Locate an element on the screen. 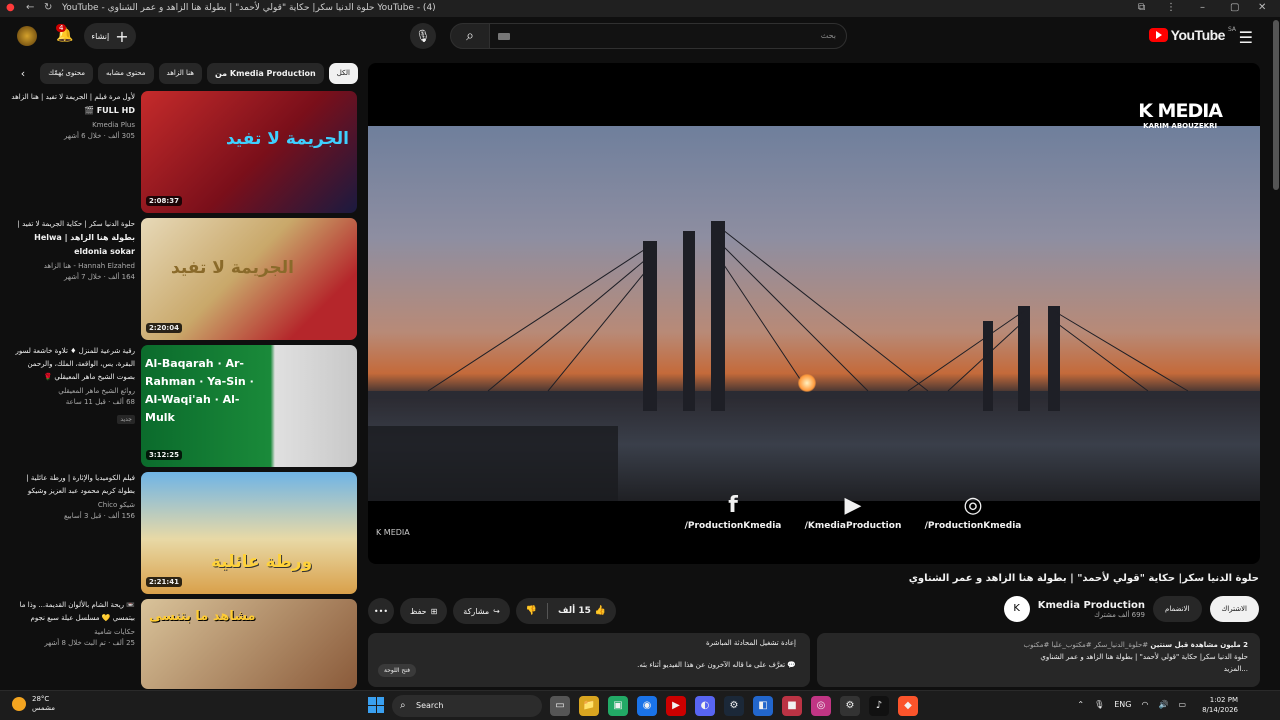  instagram-app-icon: ◎ is located at coordinates (821, 706).